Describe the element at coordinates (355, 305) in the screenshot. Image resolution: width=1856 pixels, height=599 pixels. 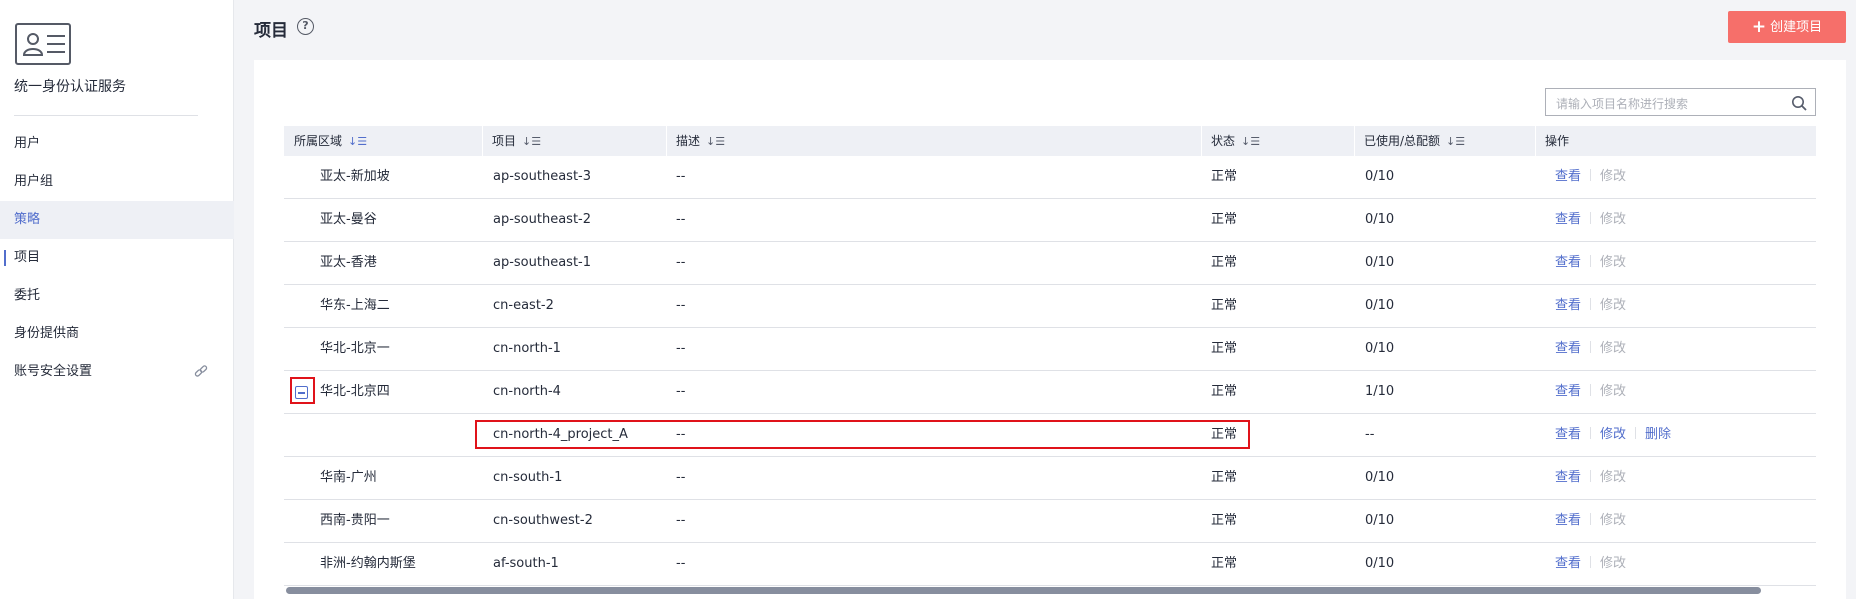
I see `cell-region: 华东-上海二` at that location.